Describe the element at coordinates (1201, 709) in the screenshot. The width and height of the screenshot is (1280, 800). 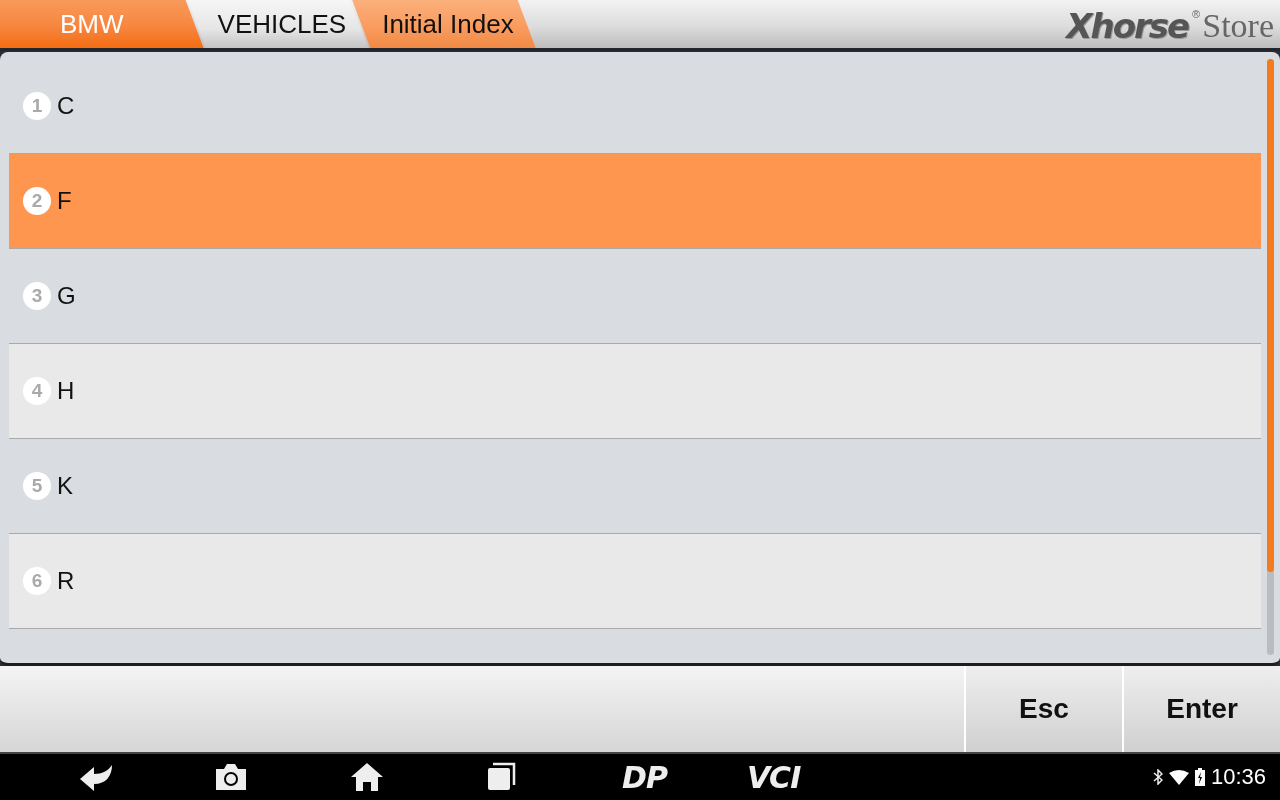
I see `action-button: Enter` at that location.